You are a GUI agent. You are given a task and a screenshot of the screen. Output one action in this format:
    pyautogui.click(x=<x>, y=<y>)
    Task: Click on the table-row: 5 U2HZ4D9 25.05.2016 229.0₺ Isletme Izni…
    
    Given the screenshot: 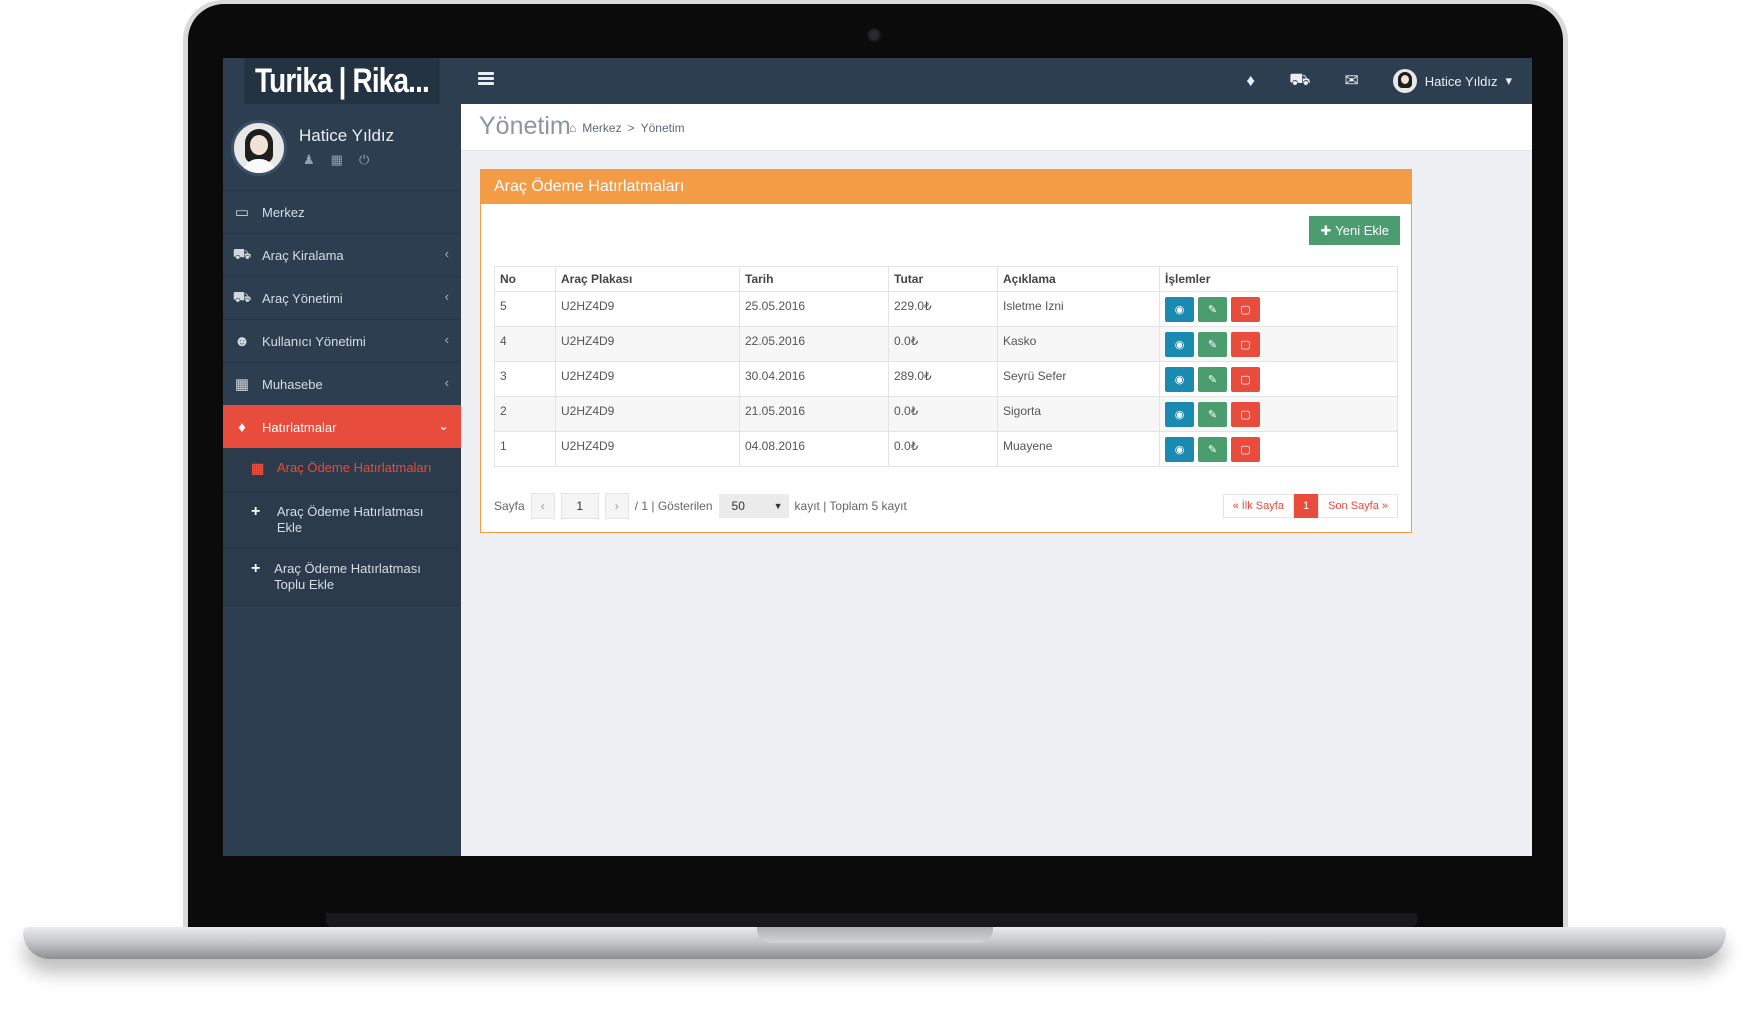 What is the action you would take?
    pyautogui.click(x=946, y=309)
    